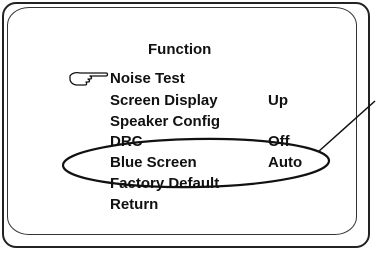 The image size is (378, 254). Describe the element at coordinates (134, 204) in the screenshot. I see `menu-item-return: Return` at that location.